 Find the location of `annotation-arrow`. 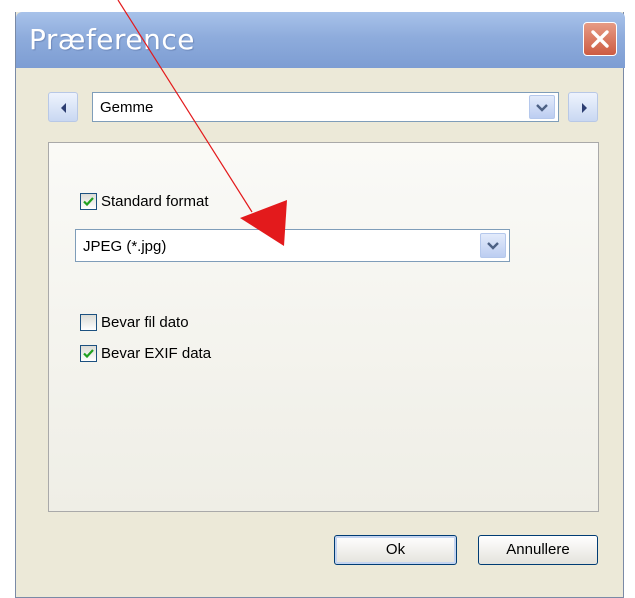

annotation-arrow is located at coordinates (202, 123).